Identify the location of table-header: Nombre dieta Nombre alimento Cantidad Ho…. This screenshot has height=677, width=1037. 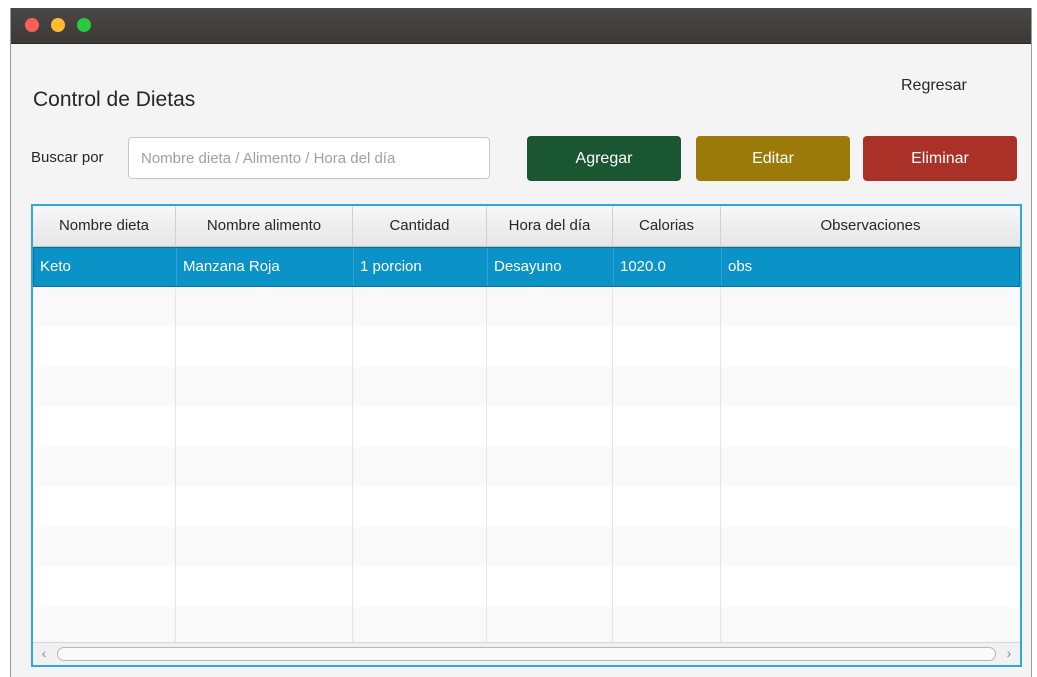
(526, 226).